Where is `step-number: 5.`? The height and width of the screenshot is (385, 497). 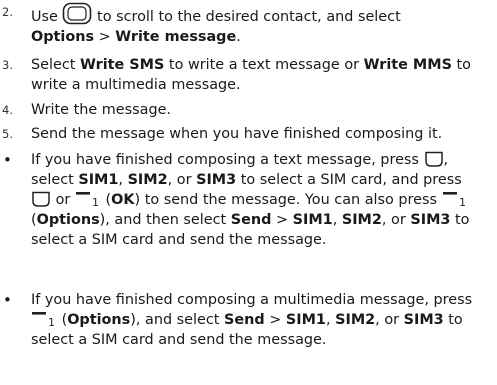 step-number: 5. is located at coordinates (7, 134).